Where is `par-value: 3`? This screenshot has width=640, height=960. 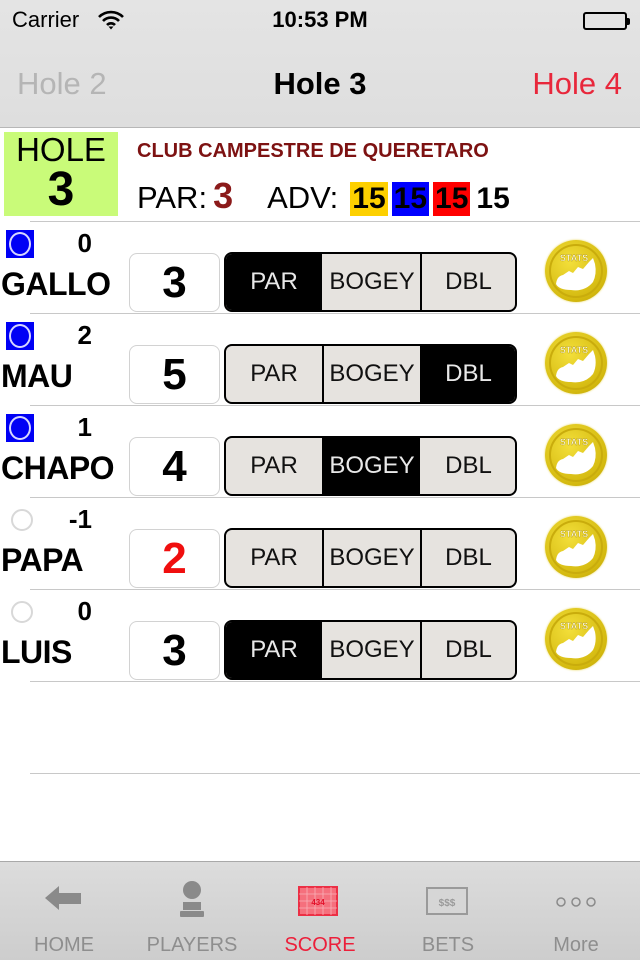 par-value: 3 is located at coordinates (223, 195).